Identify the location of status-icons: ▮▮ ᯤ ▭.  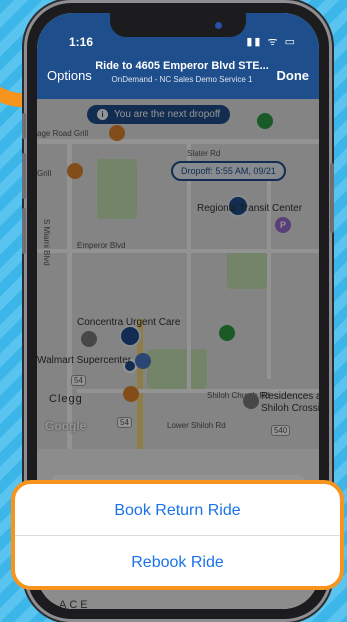
(271, 42).